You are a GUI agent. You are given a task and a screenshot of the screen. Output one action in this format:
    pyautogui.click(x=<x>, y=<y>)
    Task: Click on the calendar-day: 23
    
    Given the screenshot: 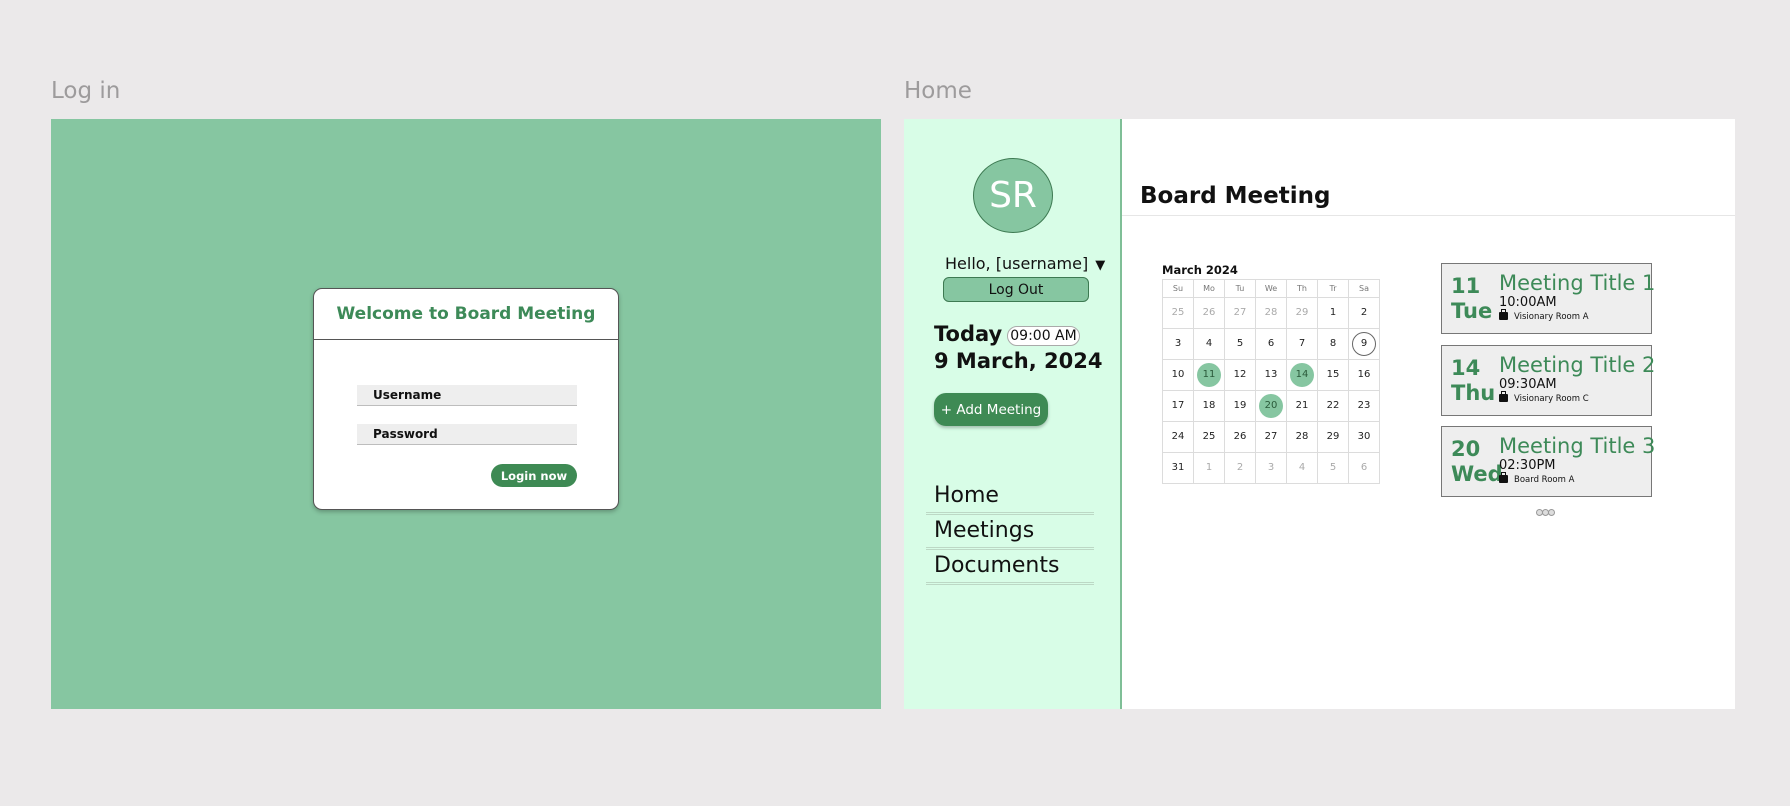 What is the action you would take?
    pyautogui.click(x=1364, y=406)
    